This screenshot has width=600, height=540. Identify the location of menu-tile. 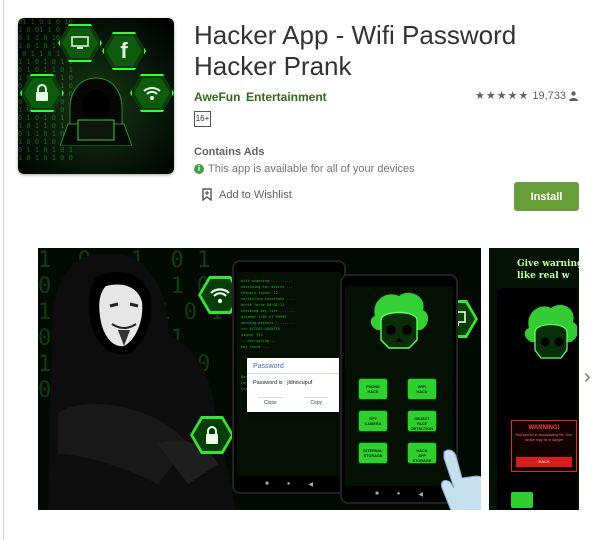
(522, 500).